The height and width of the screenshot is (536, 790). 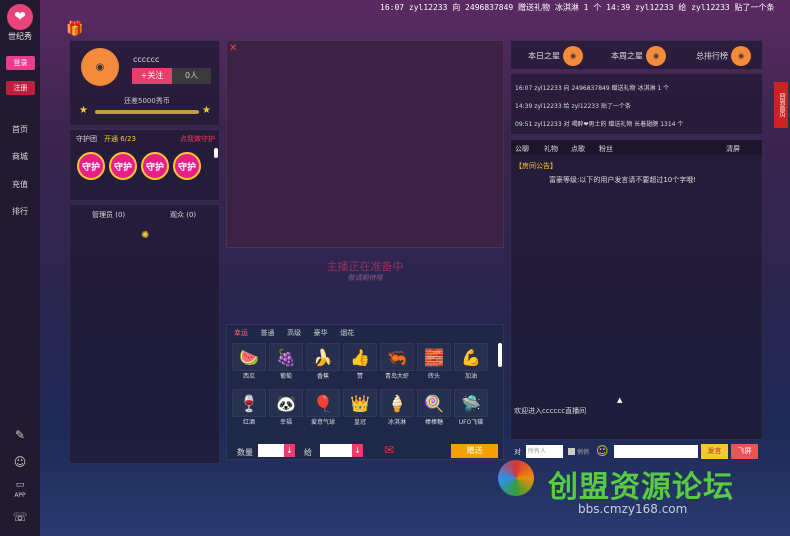 I want to click on gift-box-icon: 🎁, so click(x=74, y=29).